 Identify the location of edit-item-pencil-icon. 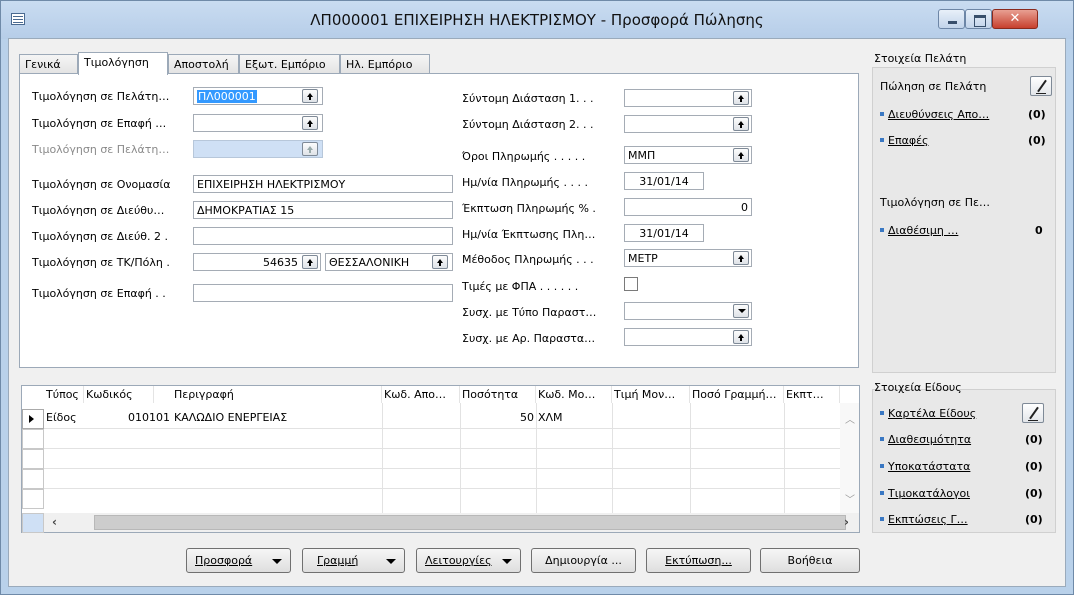
(1033, 413).